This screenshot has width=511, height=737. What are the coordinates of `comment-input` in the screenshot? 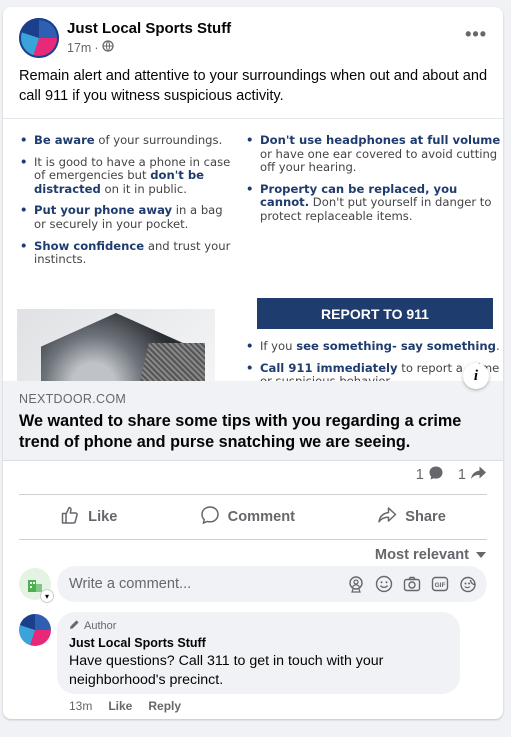 It's located at (201, 584).